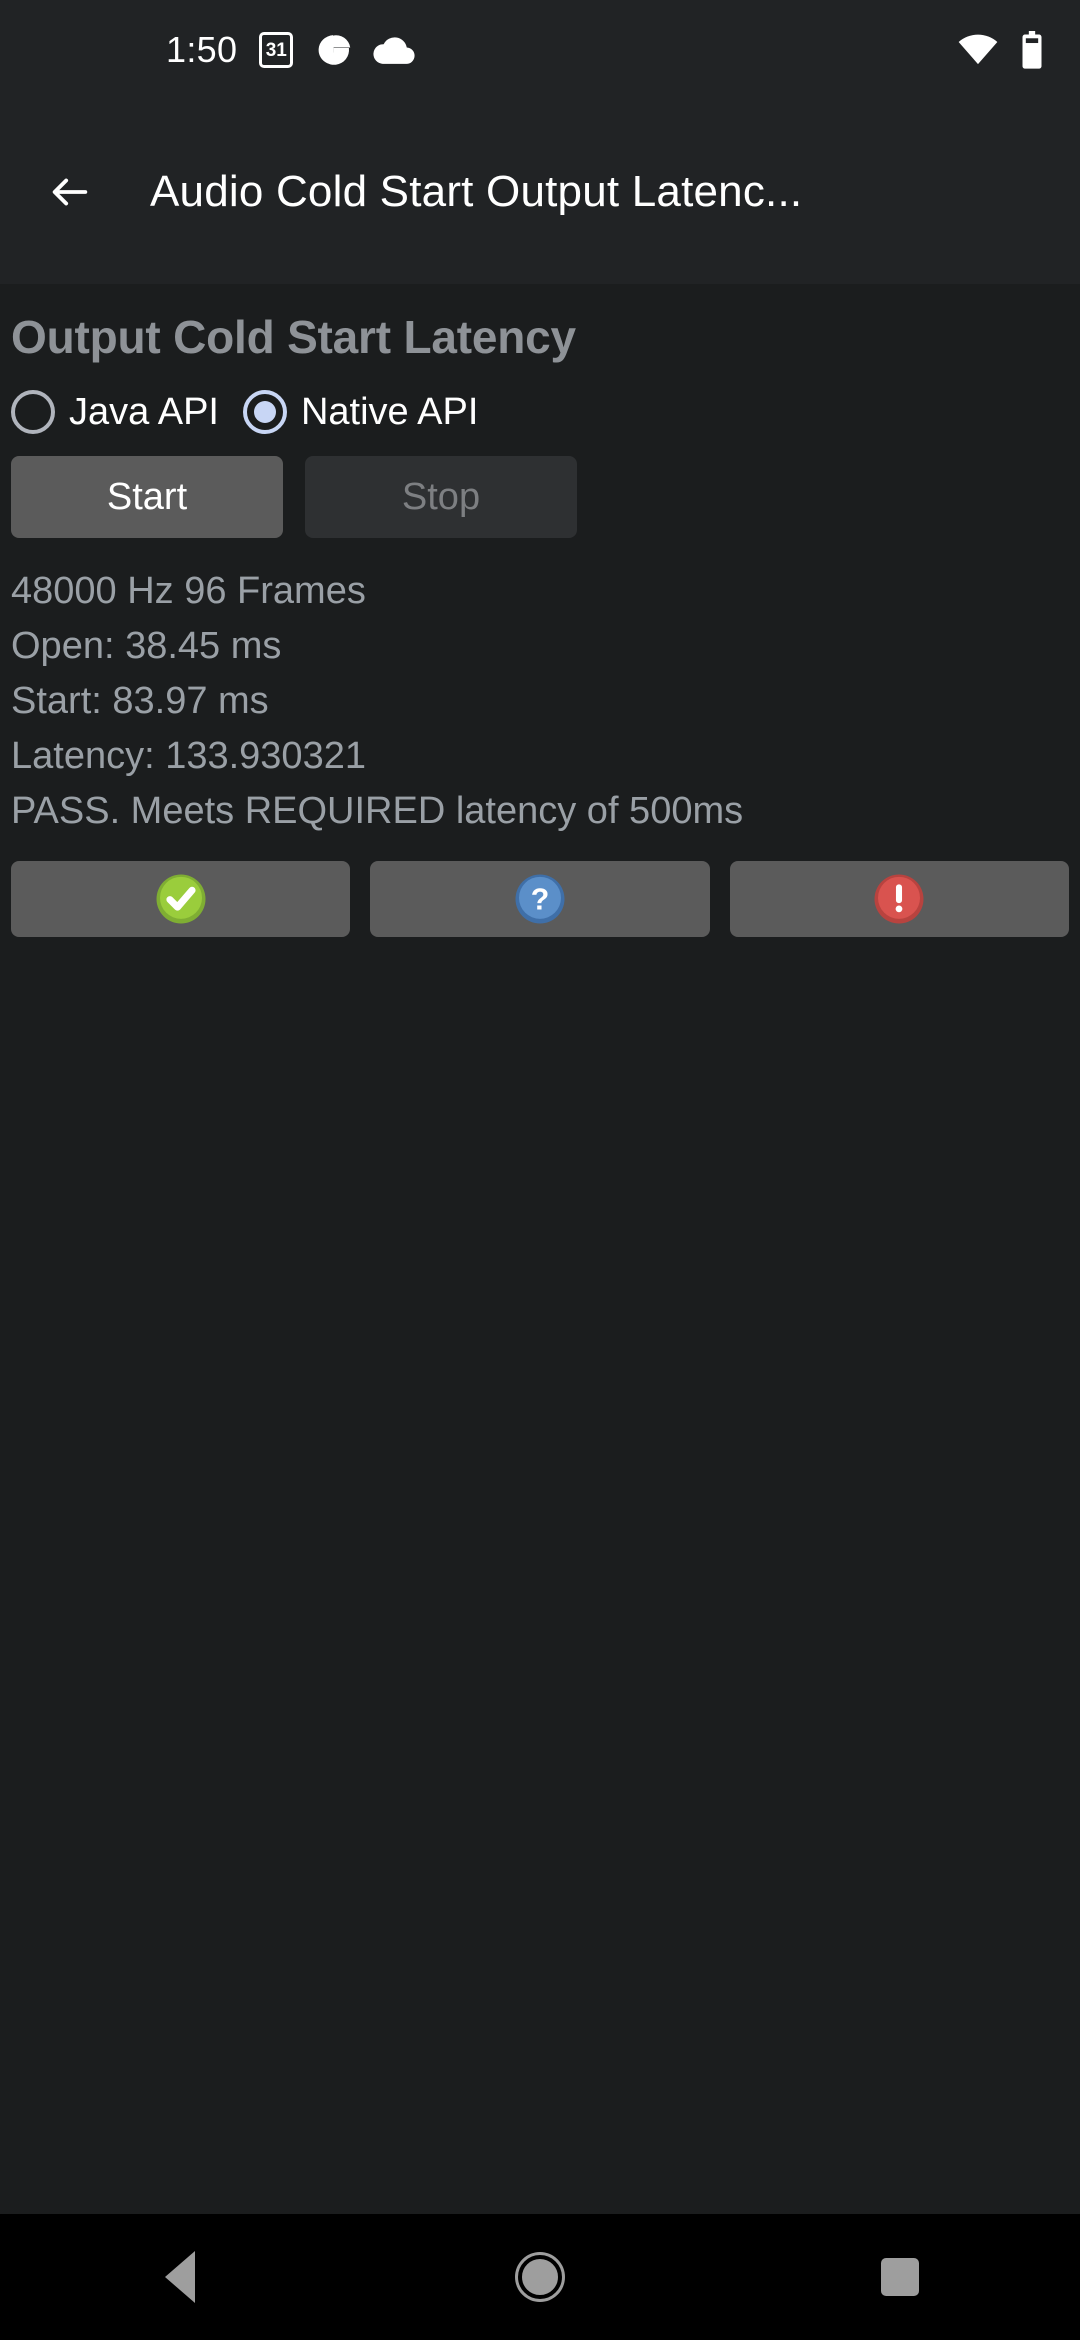  Describe the element at coordinates (978, 50) in the screenshot. I see `wifi-icon` at that location.